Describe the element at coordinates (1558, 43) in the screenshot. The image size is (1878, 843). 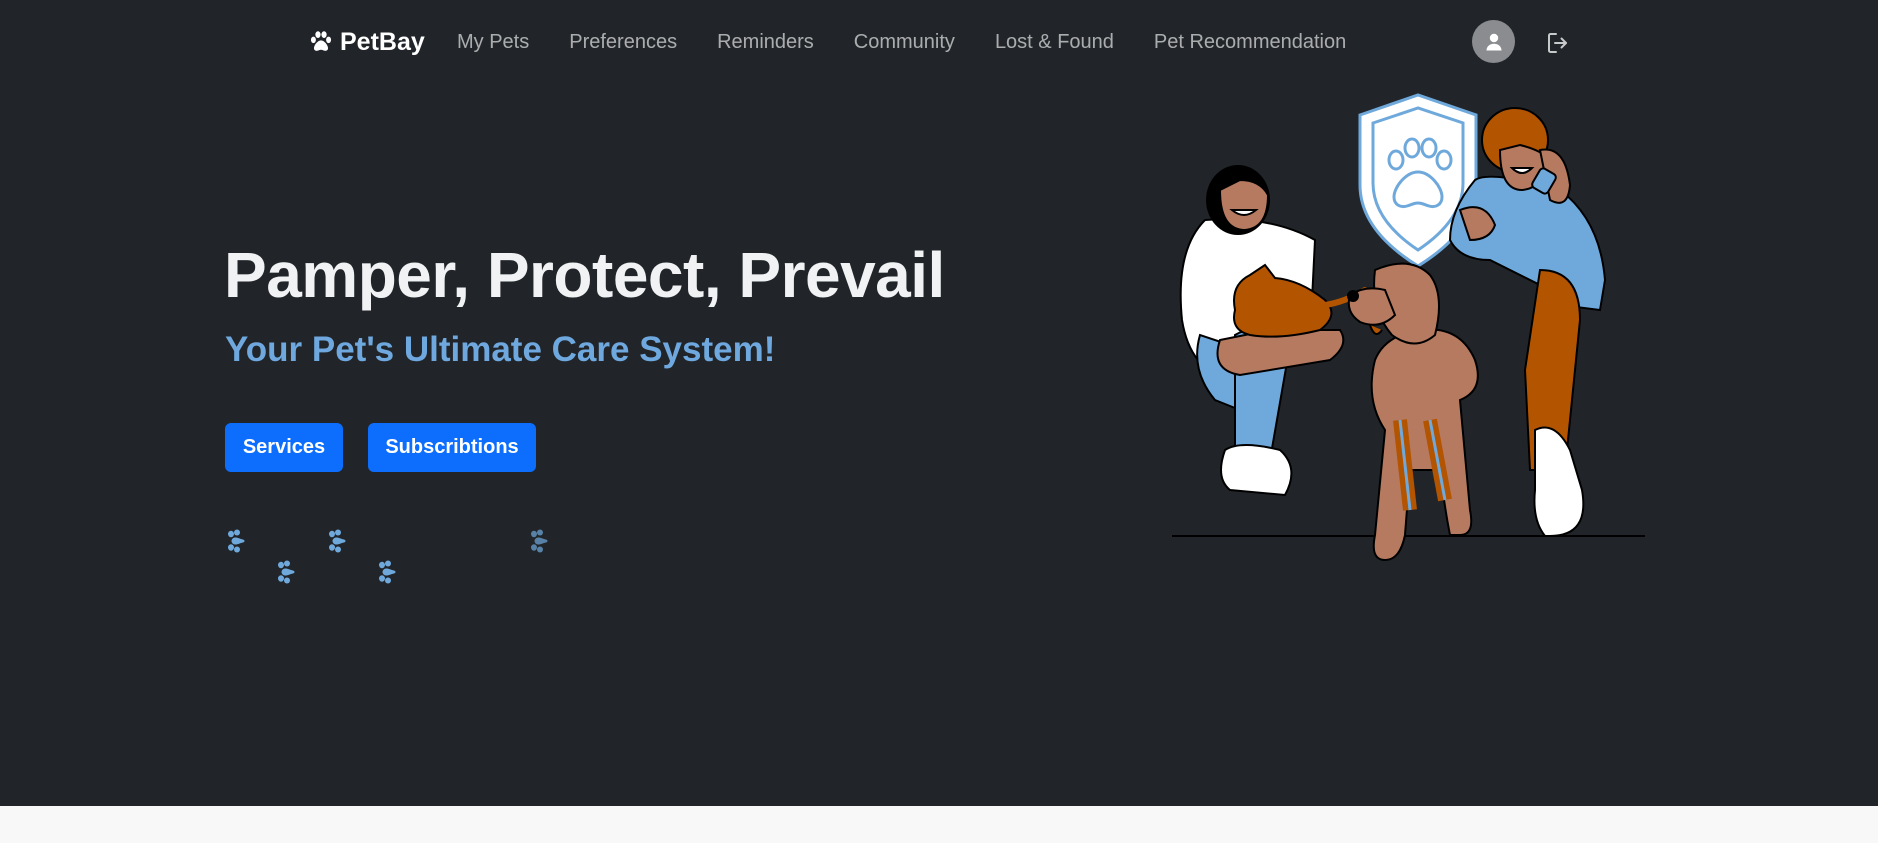
I see `logout-icon` at that location.